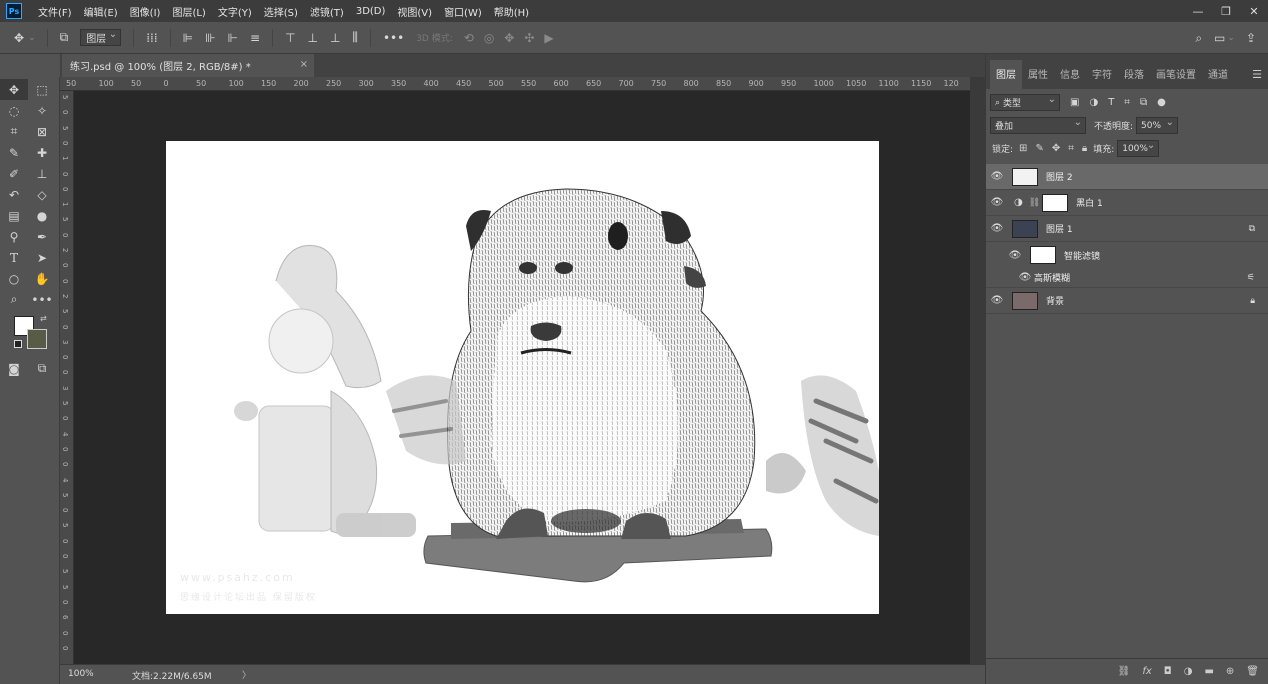  I want to click on menu-filter: 滤镜(T), so click(327, 11).